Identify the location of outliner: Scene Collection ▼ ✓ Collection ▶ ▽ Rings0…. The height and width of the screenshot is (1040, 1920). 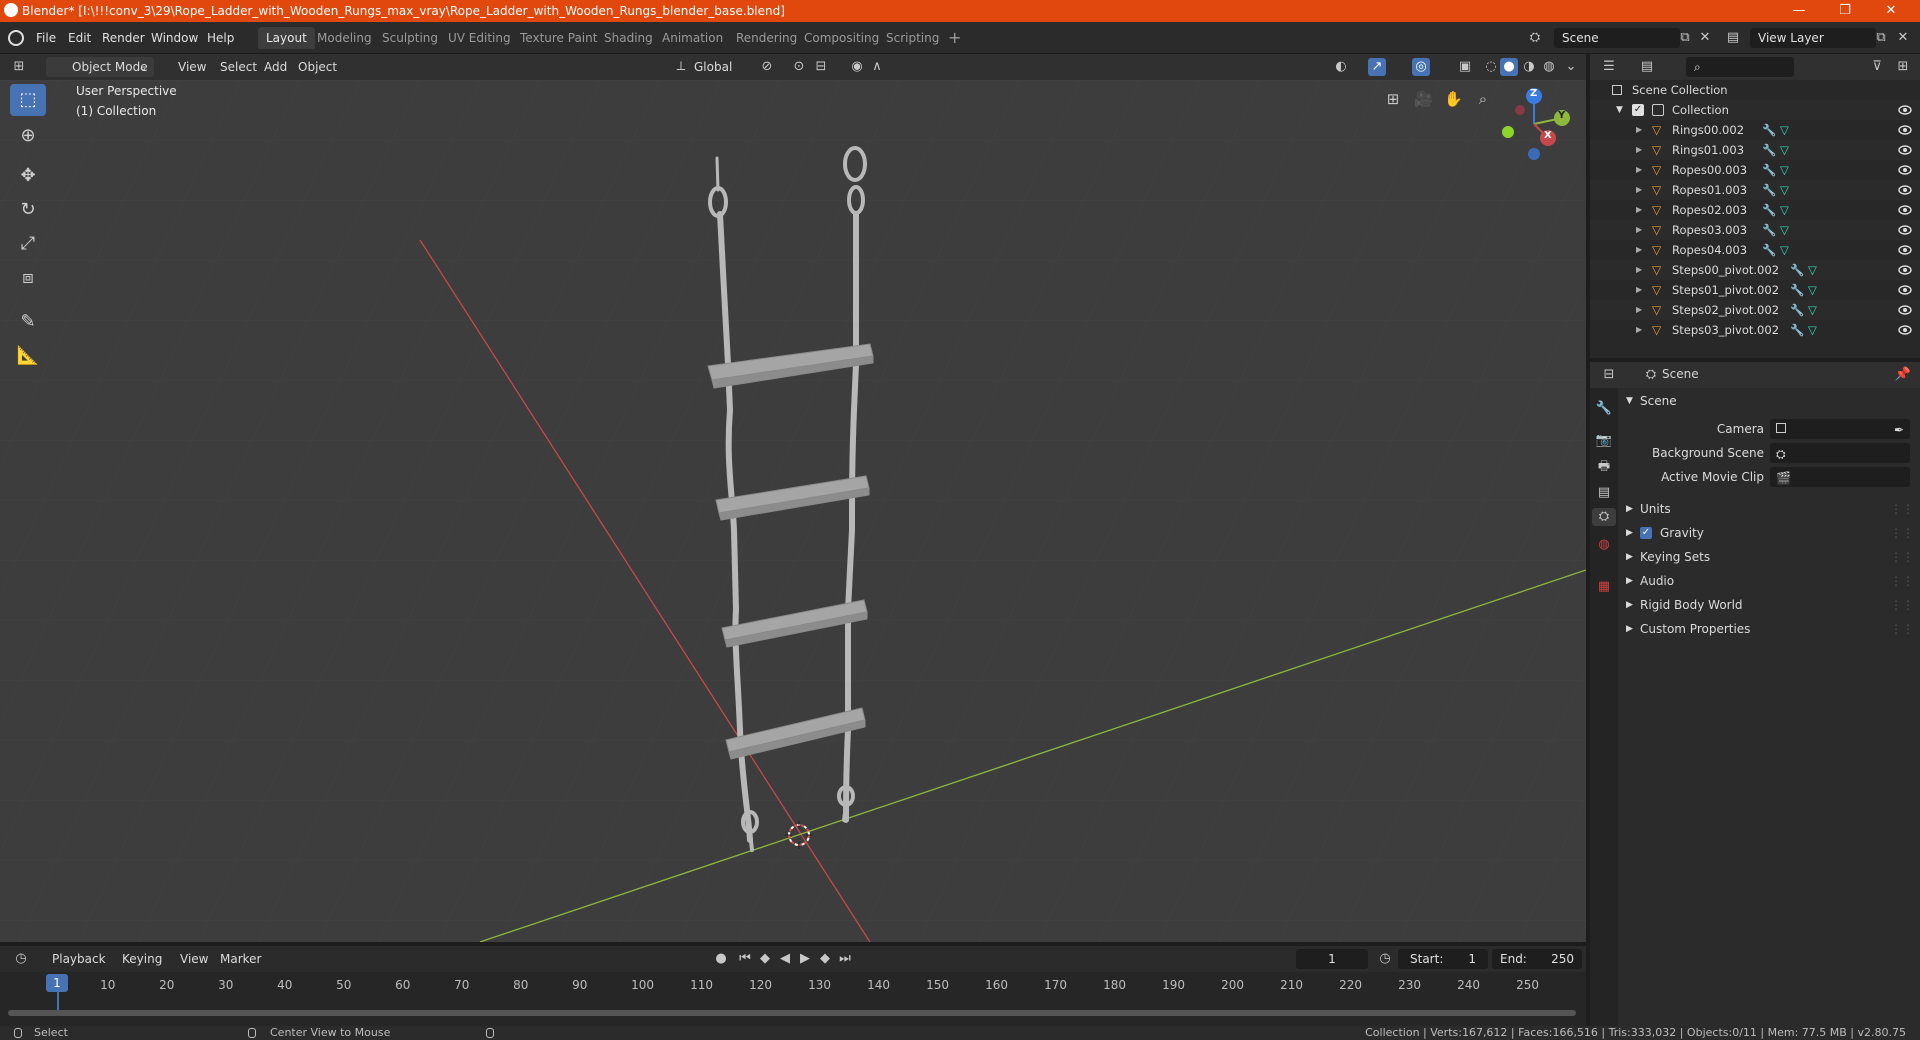
(1755, 219).